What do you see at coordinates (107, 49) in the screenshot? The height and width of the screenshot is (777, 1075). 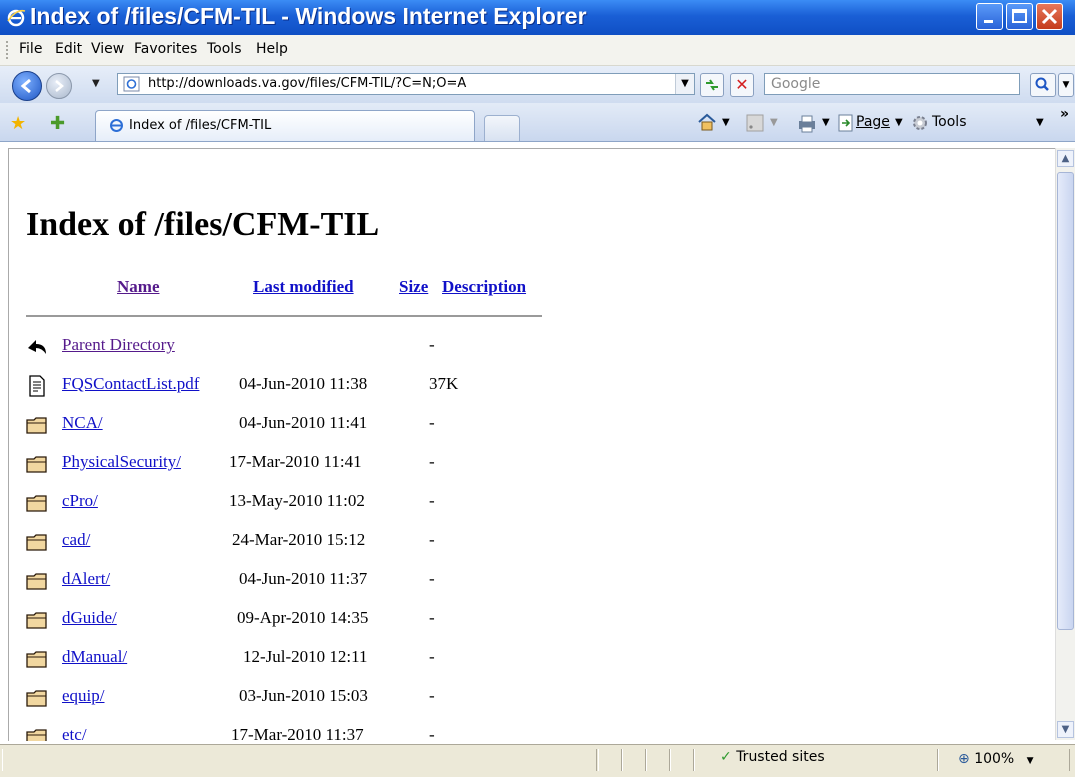 I see `menu-view: View` at bounding box center [107, 49].